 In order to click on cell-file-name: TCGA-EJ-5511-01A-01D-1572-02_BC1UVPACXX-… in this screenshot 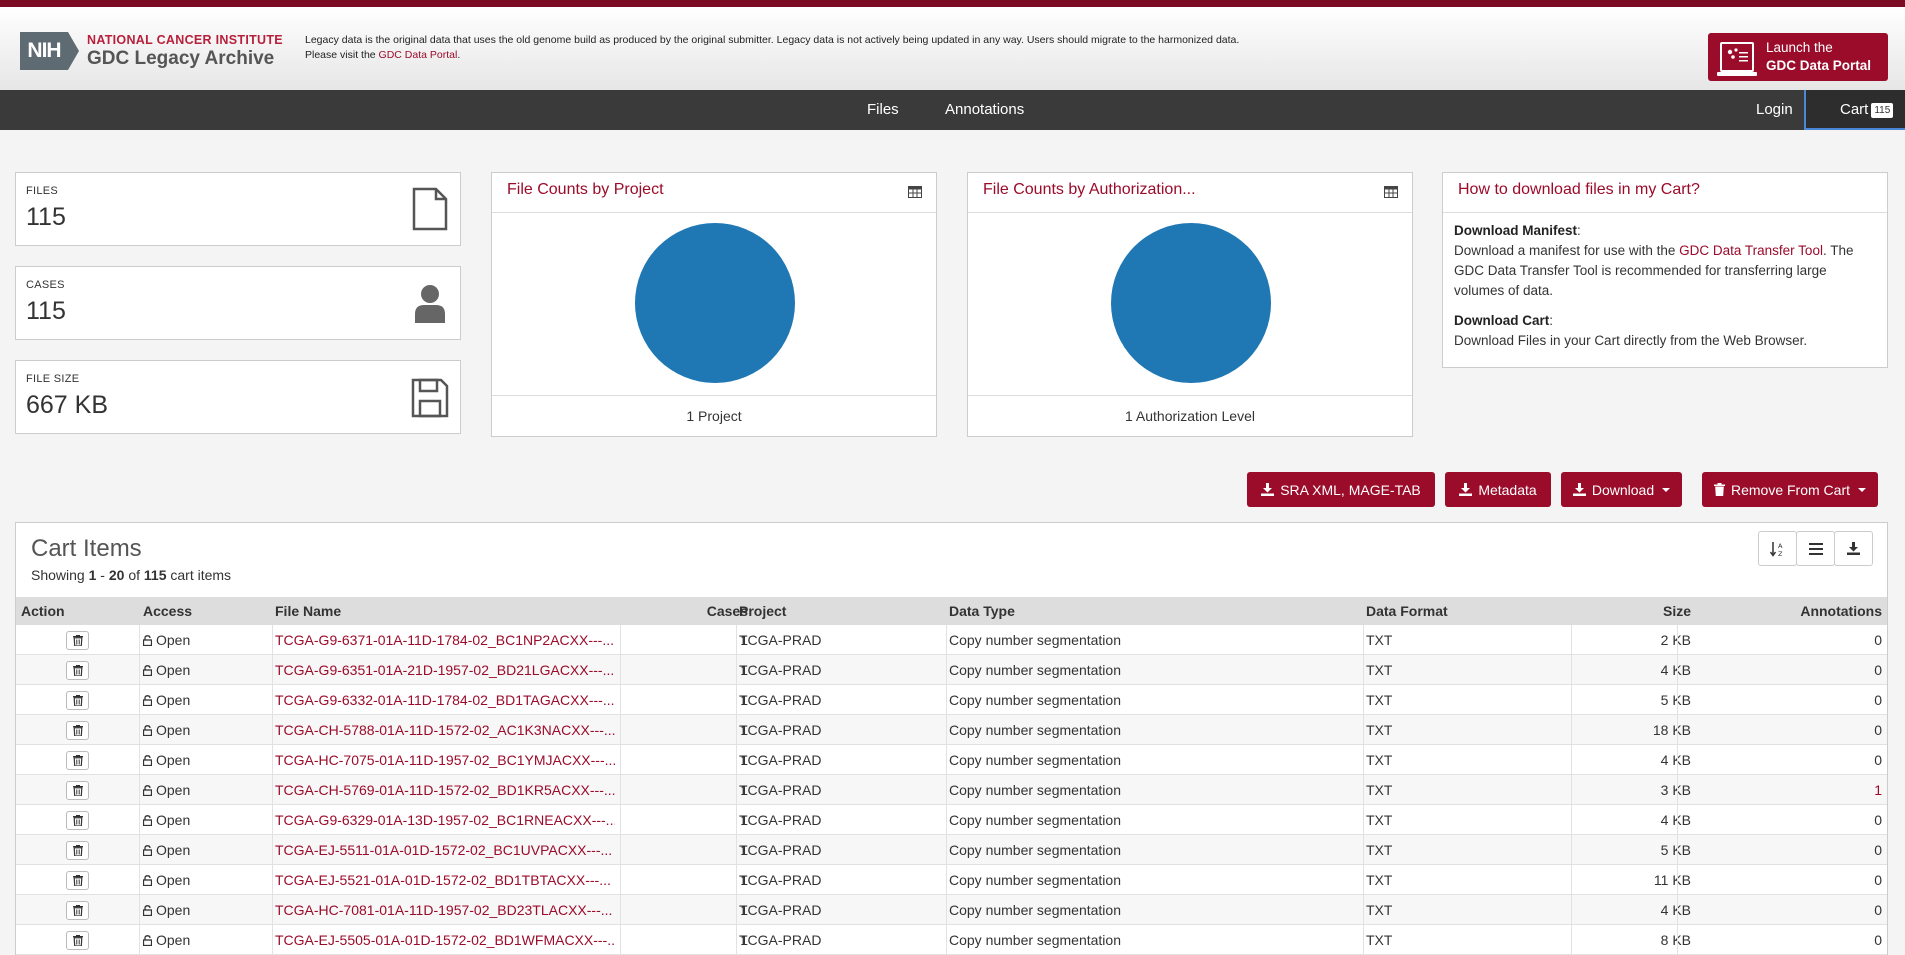, I will do `click(445, 850)`.